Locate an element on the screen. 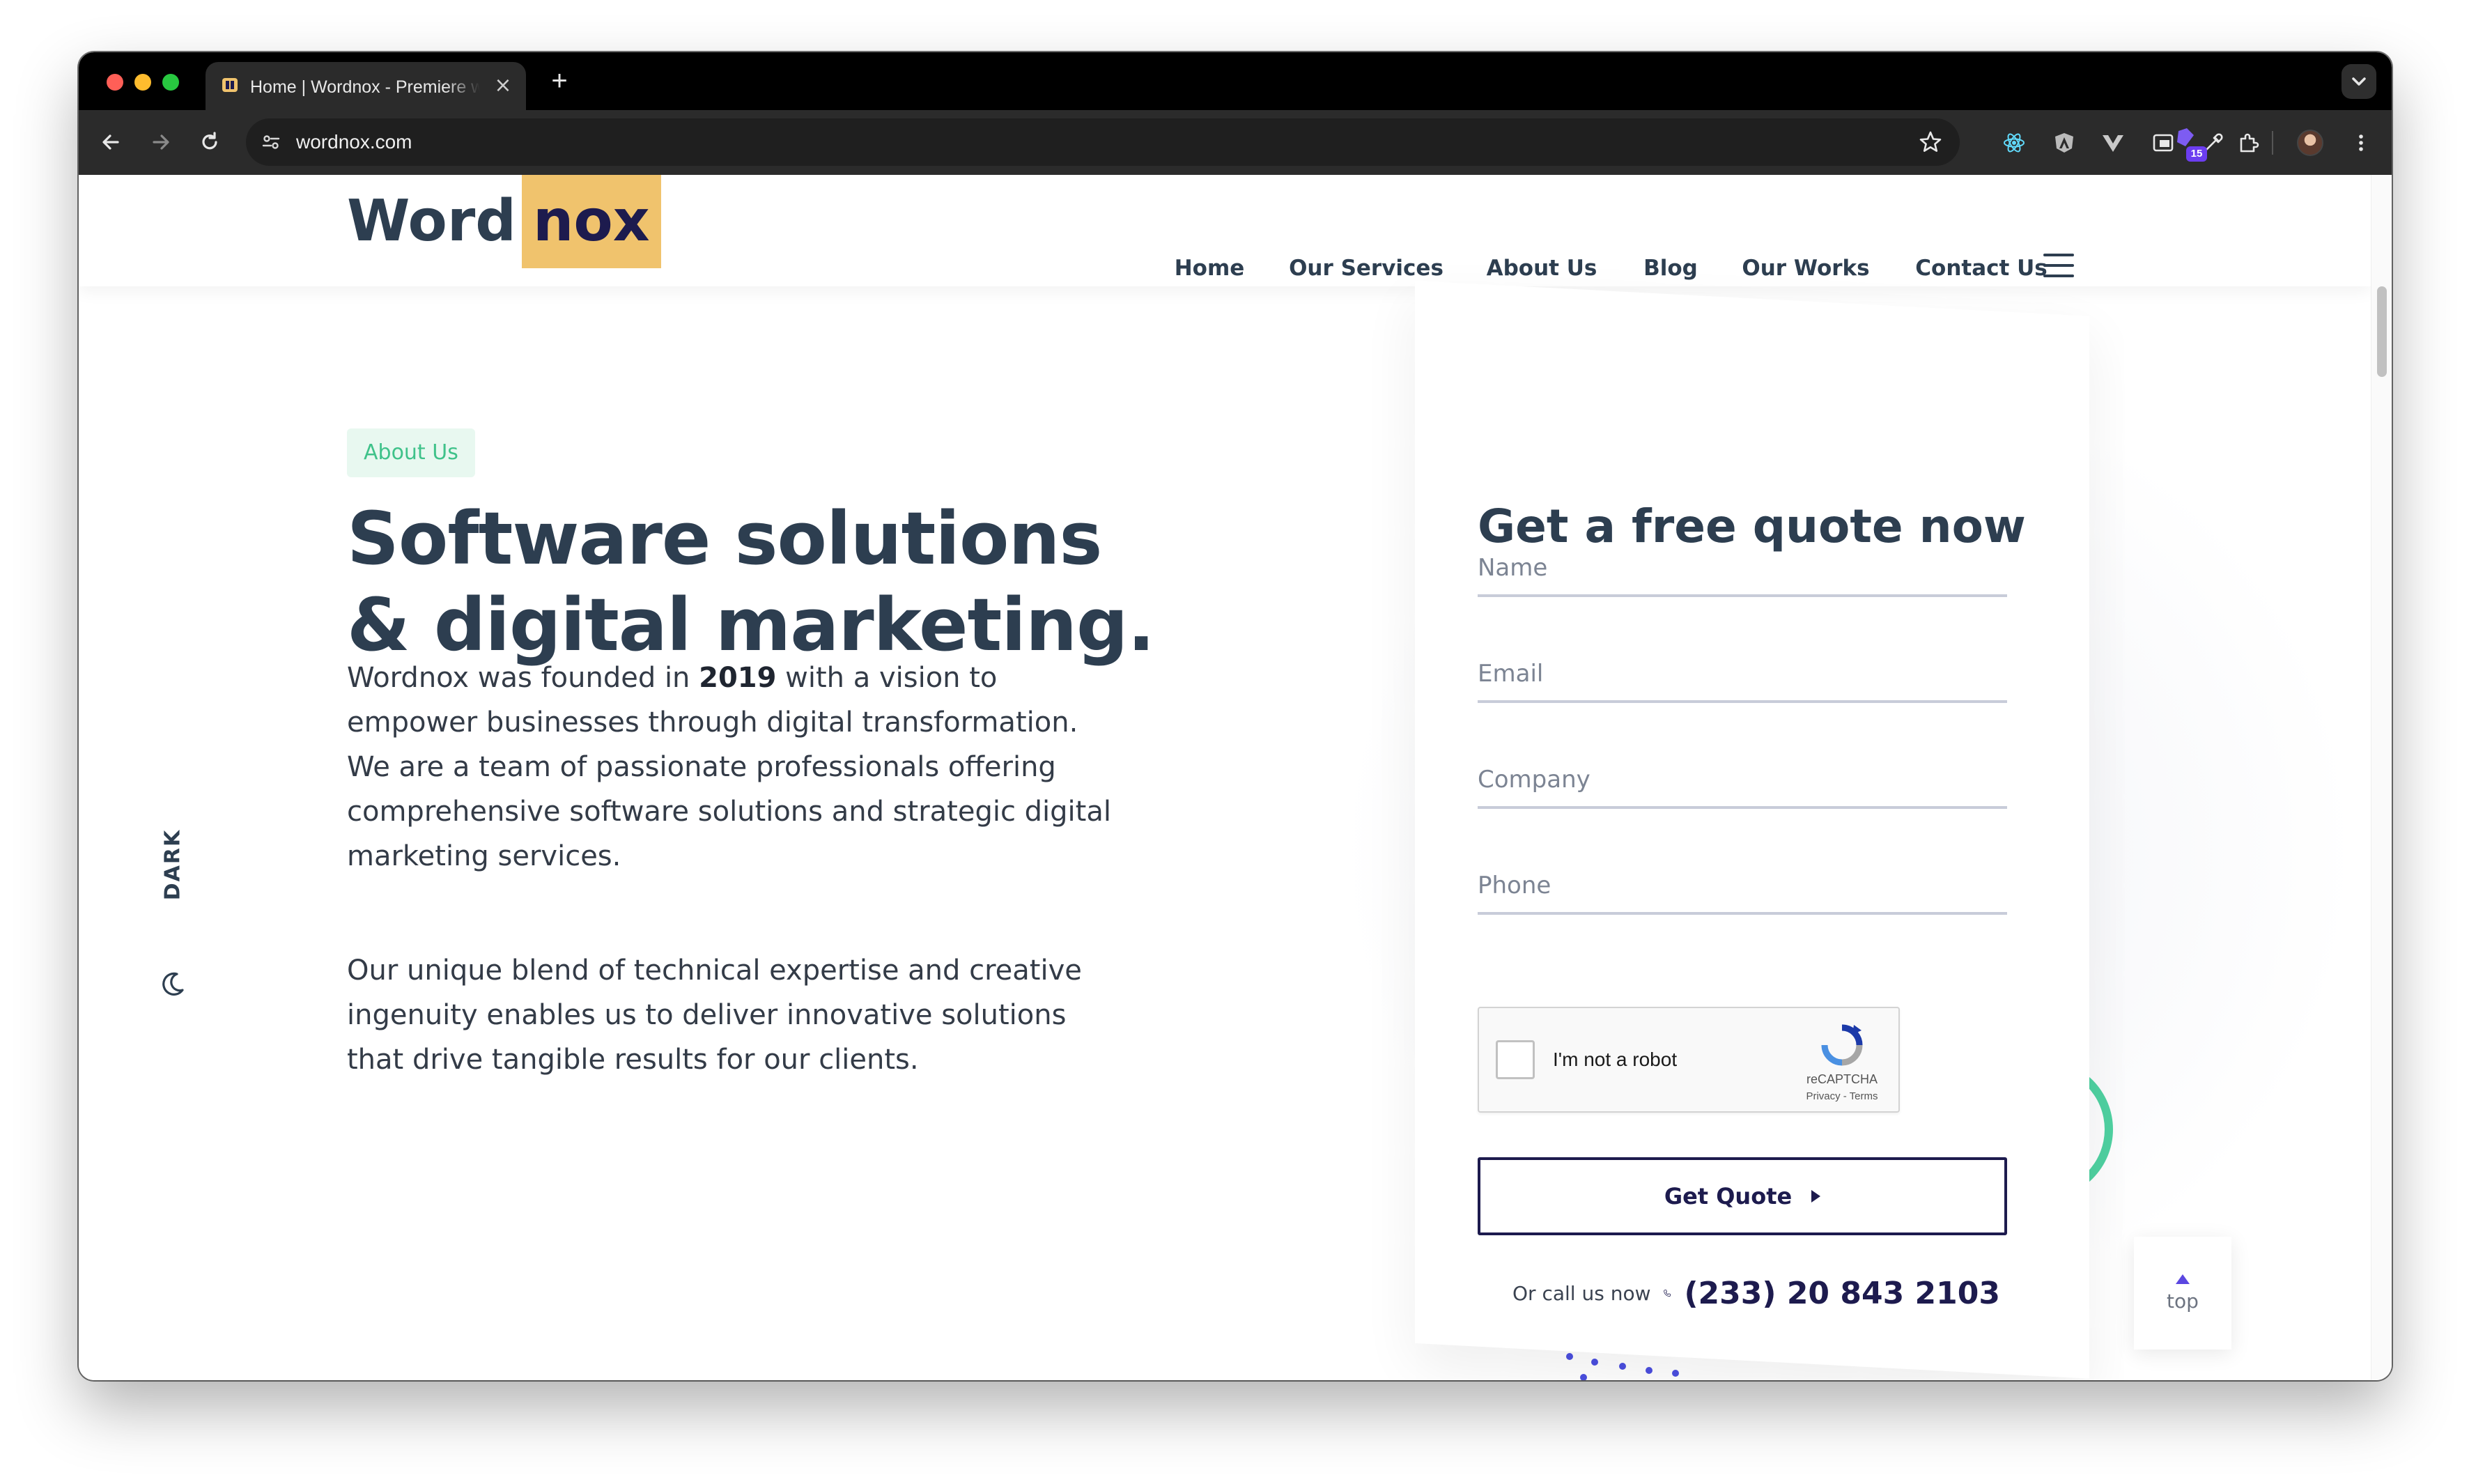  reload-icon is located at coordinates (210, 142).